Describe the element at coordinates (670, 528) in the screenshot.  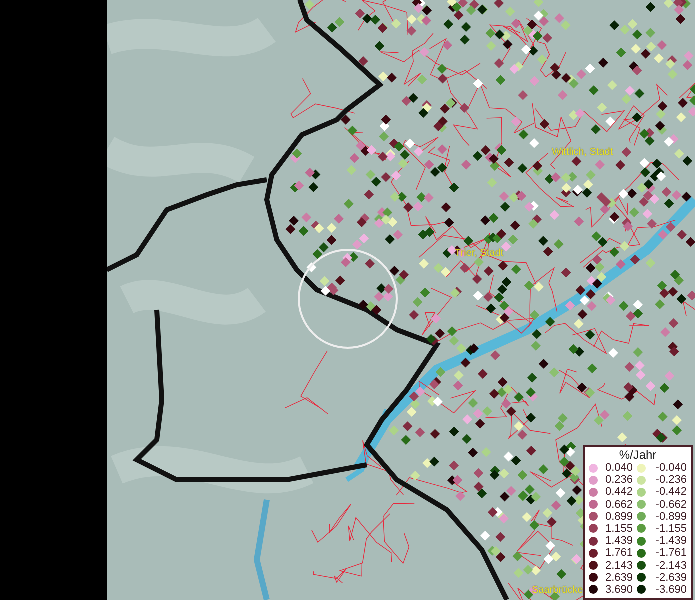
I see `legend-value: -1.155` at that location.